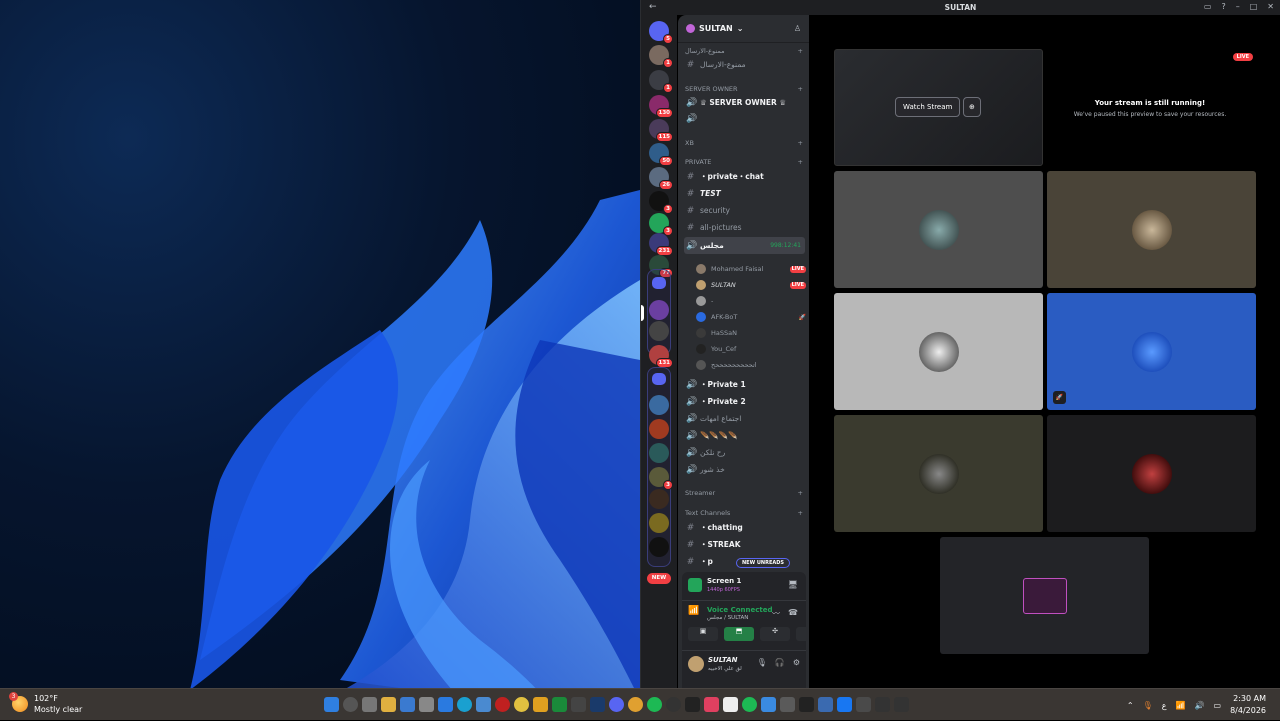  Describe the element at coordinates (744, 245) in the screenshot. I see `active-voice-channel: 🔊 مجلس 998:12:41` at that location.